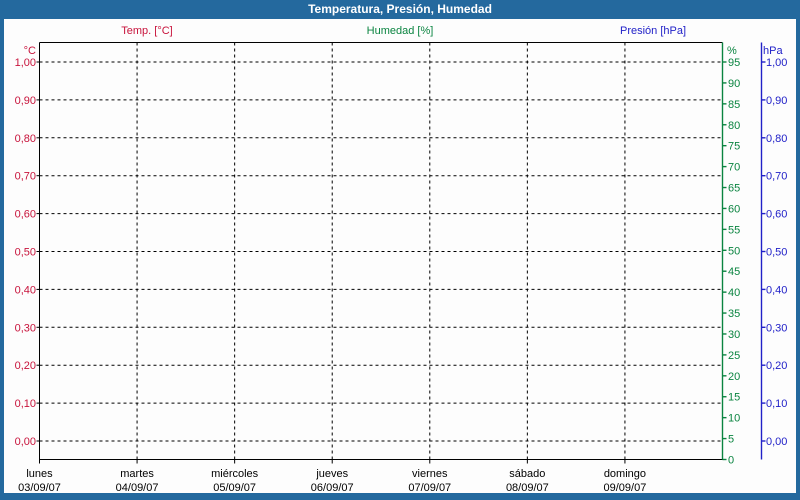  What do you see at coordinates (776, 215) in the screenshot?
I see `pressure-tick-label: 0,60` at bounding box center [776, 215].